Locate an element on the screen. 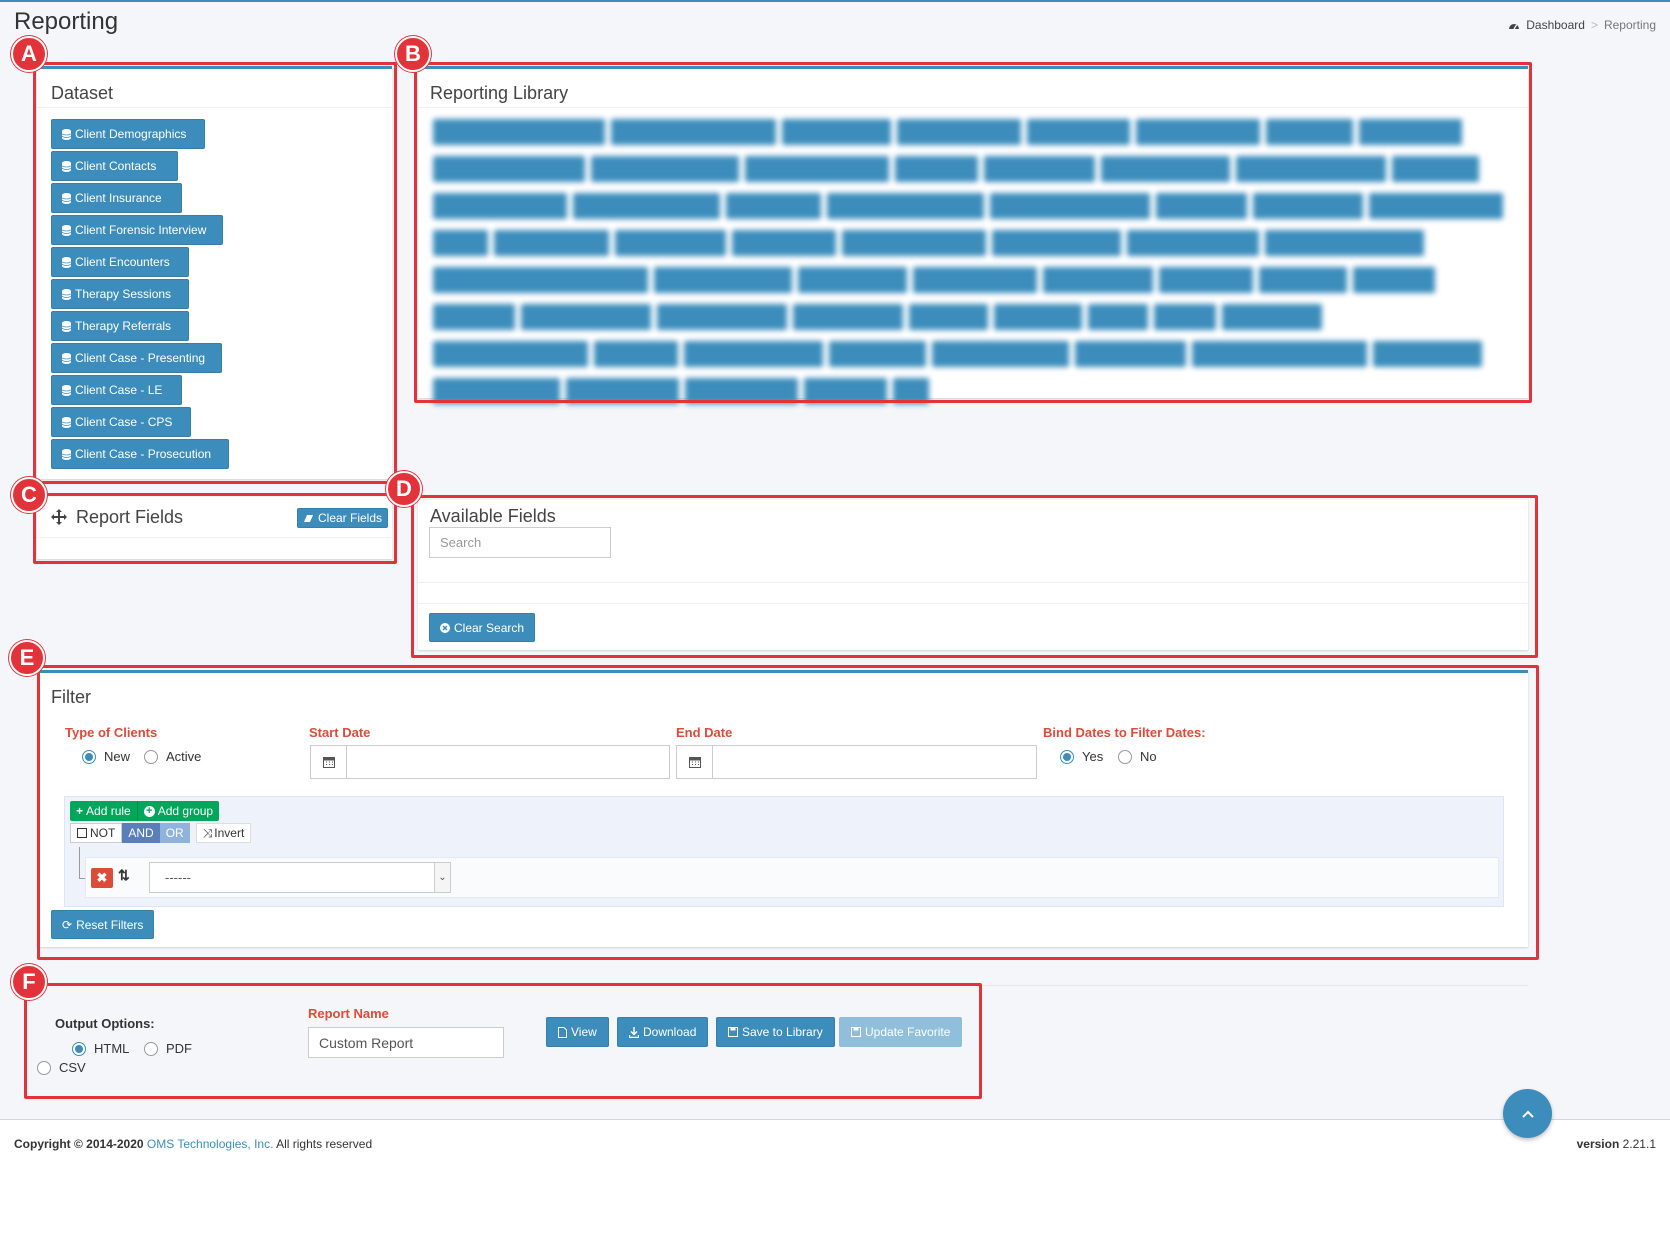  annotation-badge-a: A is located at coordinates (29, 54).